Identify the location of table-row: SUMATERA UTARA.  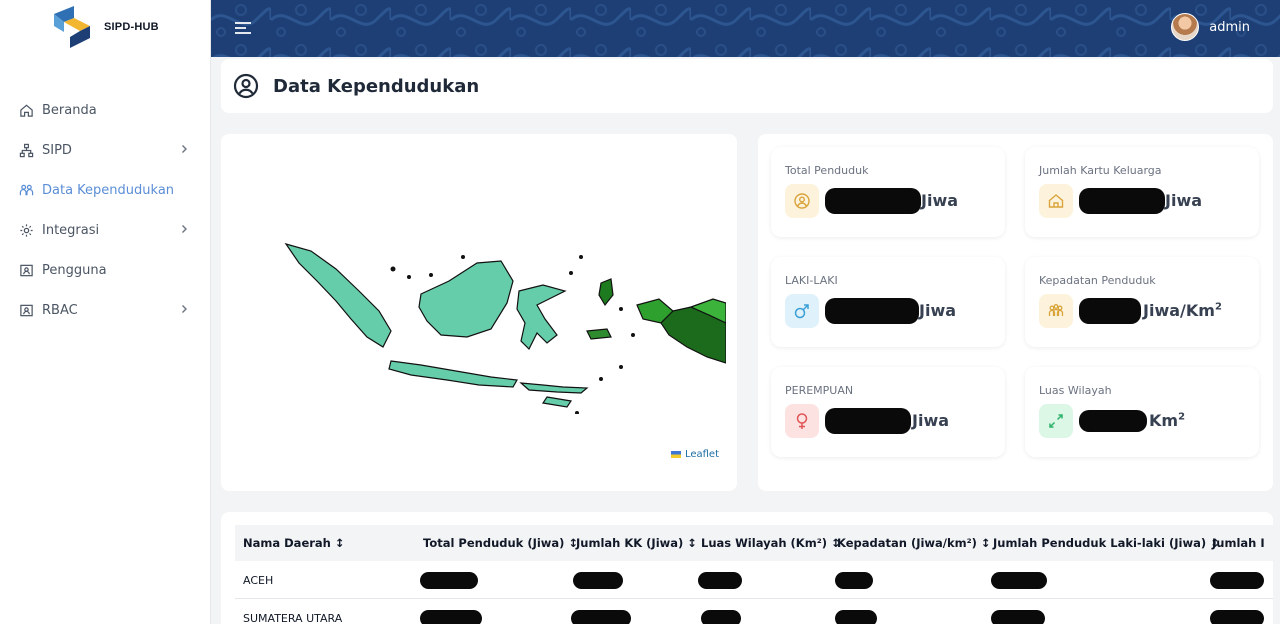
(754, 611).